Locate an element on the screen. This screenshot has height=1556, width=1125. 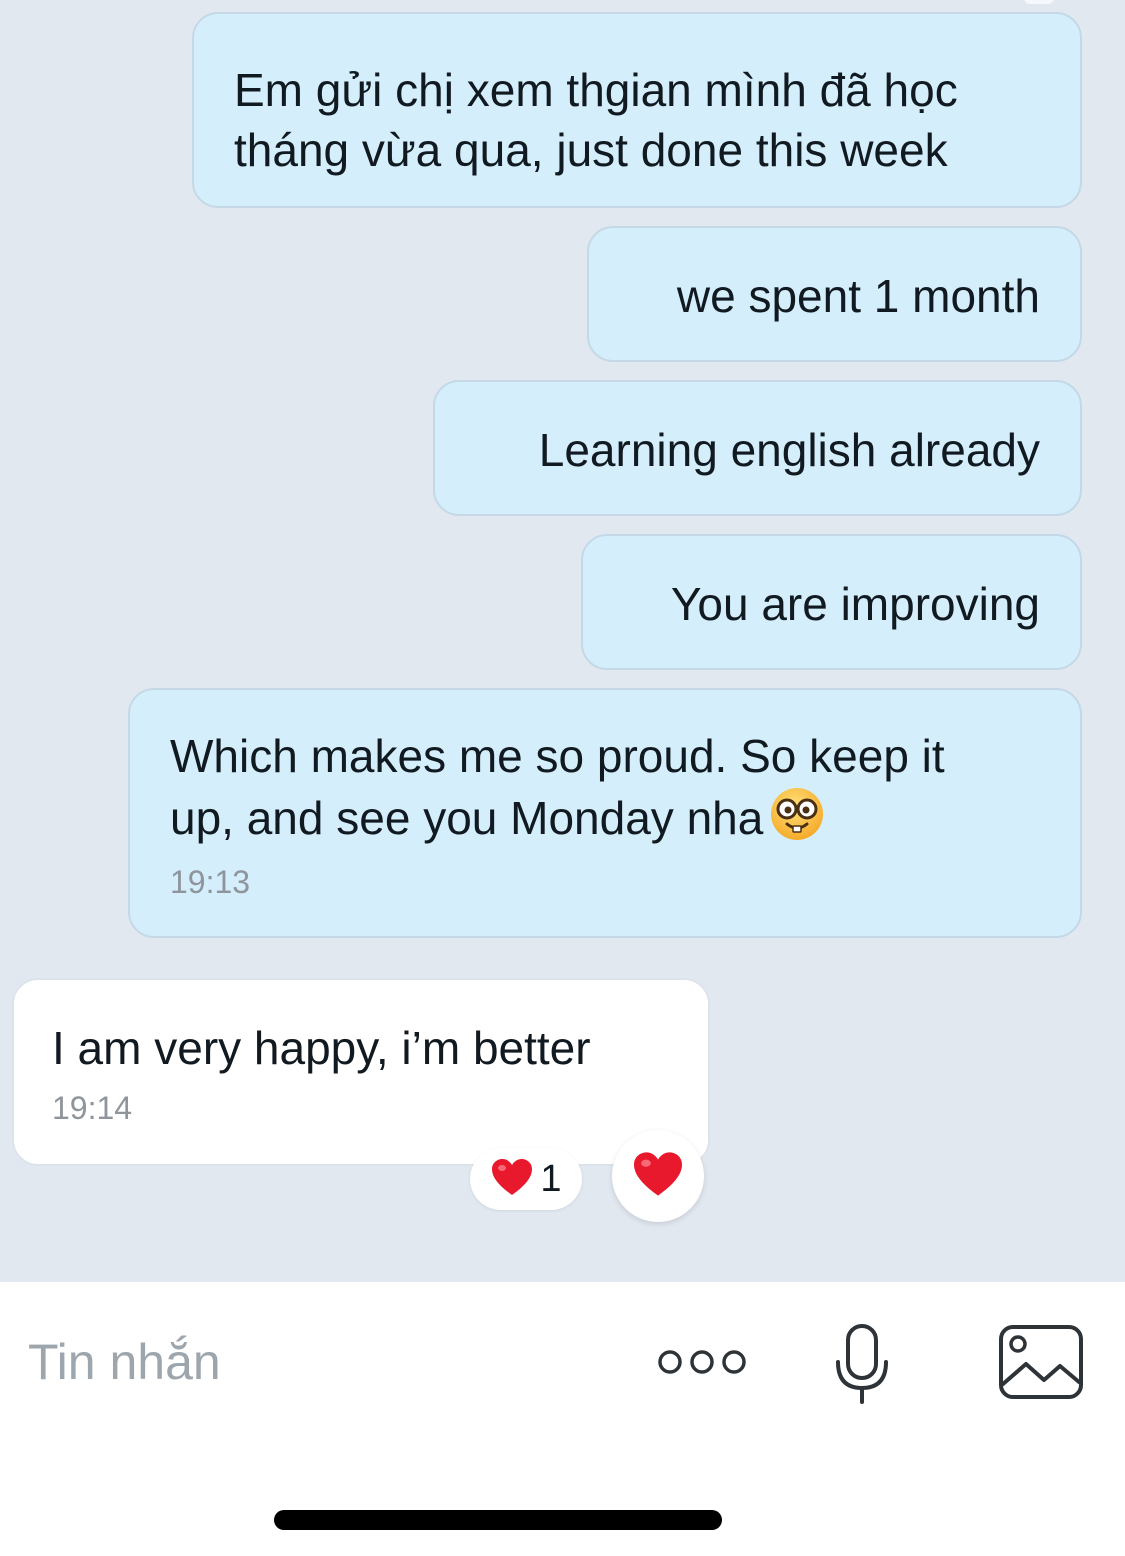
message-bubble-outgoing: You are improving is located at coordinates (831, 602).